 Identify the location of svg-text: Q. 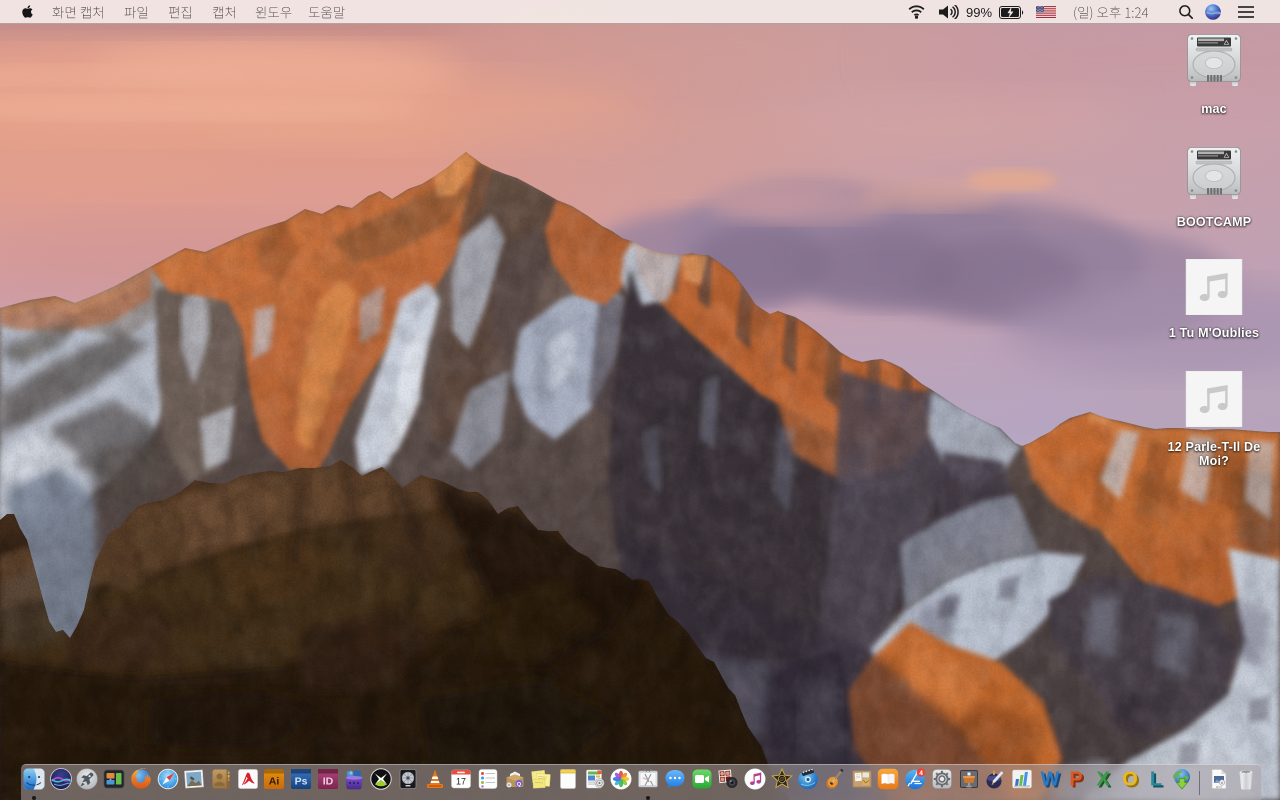
(518, 785).